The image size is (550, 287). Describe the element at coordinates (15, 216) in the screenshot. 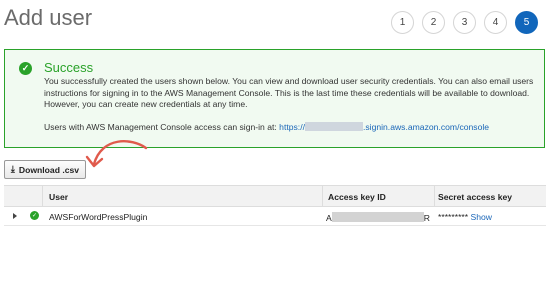

I see `expand-row-icon` at that location.